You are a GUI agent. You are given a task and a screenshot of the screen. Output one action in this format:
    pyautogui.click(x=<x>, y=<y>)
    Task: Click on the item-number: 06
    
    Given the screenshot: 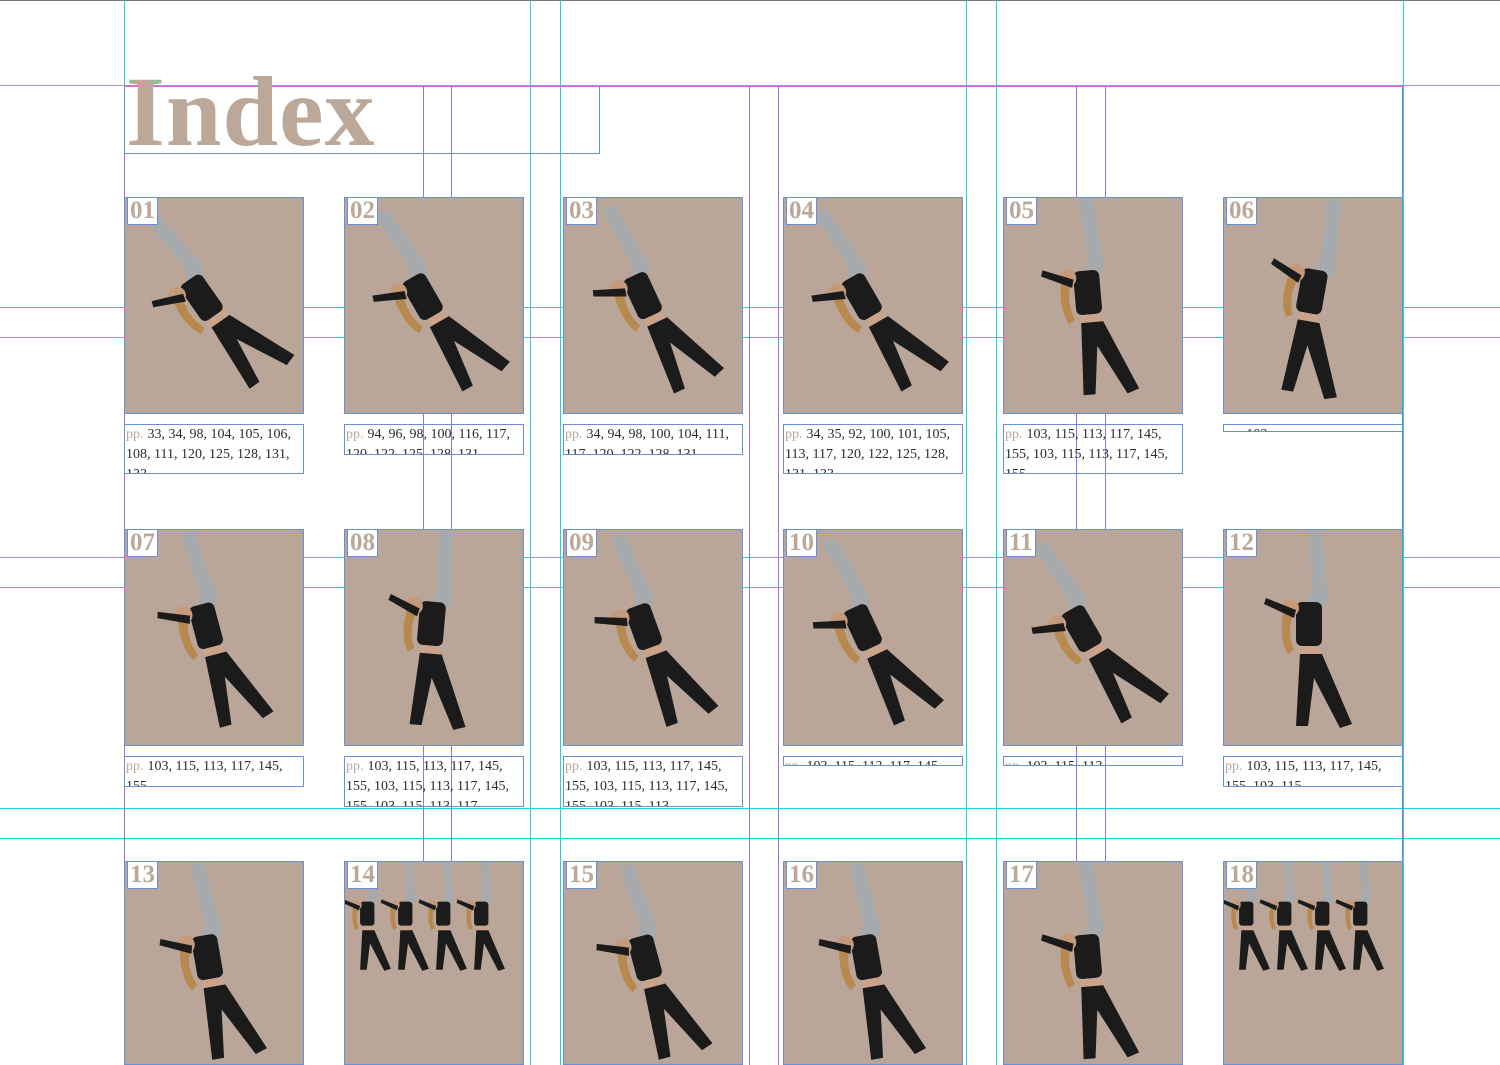 What is the action you would take?
    pyautogui.click(x=1241, y=211)
    